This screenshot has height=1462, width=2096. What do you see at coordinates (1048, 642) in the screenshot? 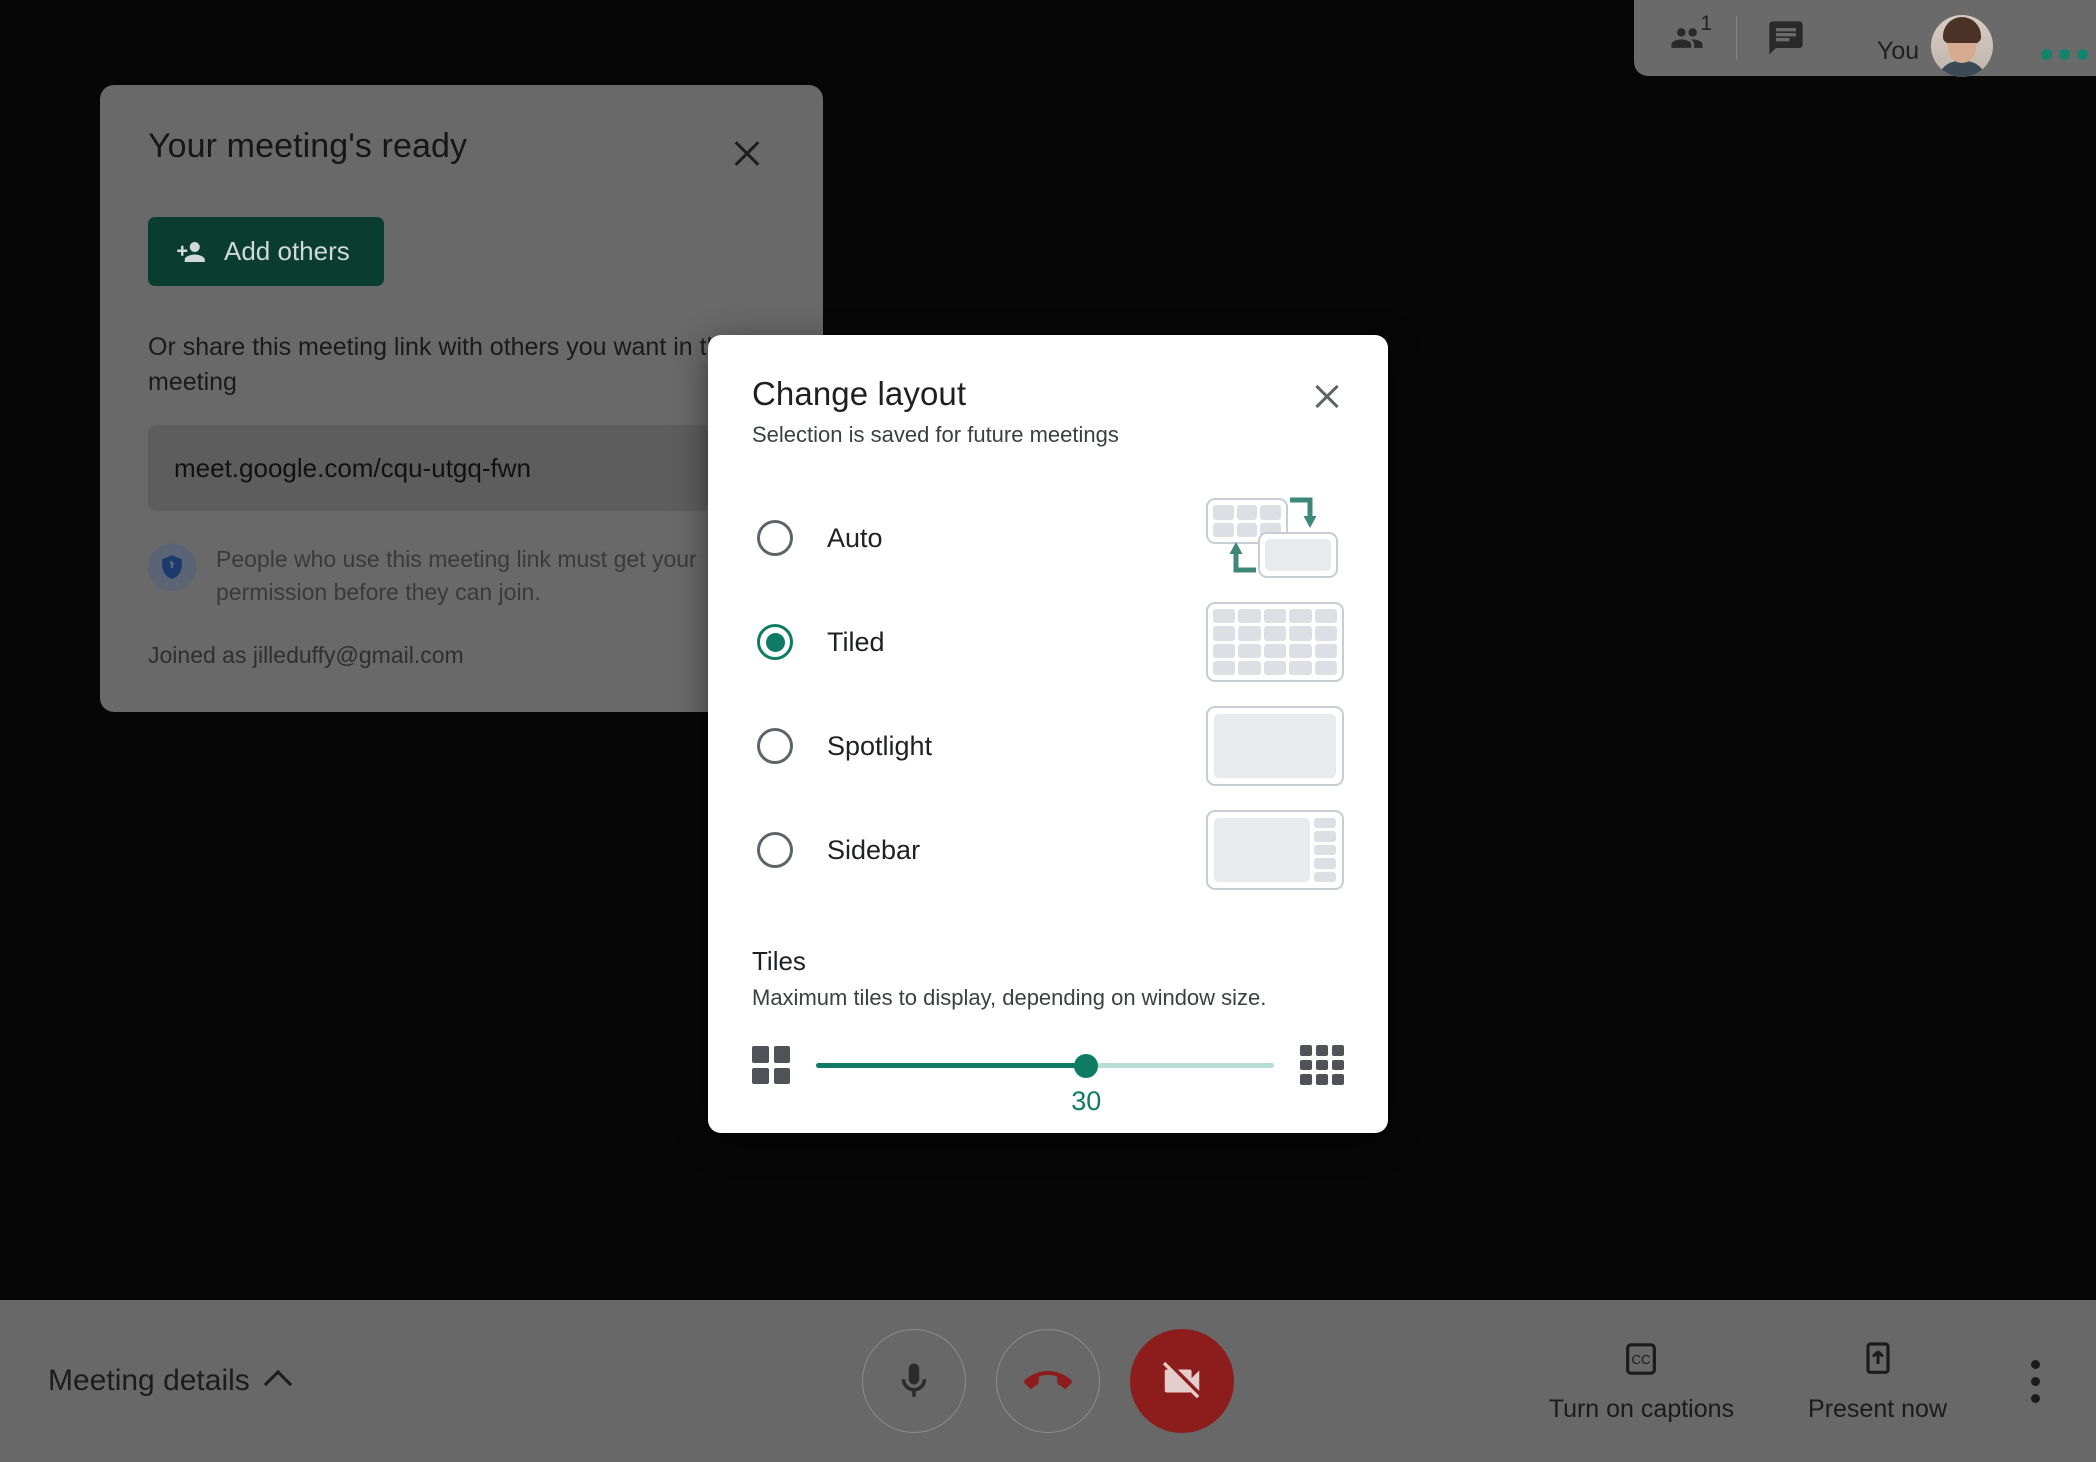
I see `layout-option-tiled: Tiled` at bounding box center [1048, 642].